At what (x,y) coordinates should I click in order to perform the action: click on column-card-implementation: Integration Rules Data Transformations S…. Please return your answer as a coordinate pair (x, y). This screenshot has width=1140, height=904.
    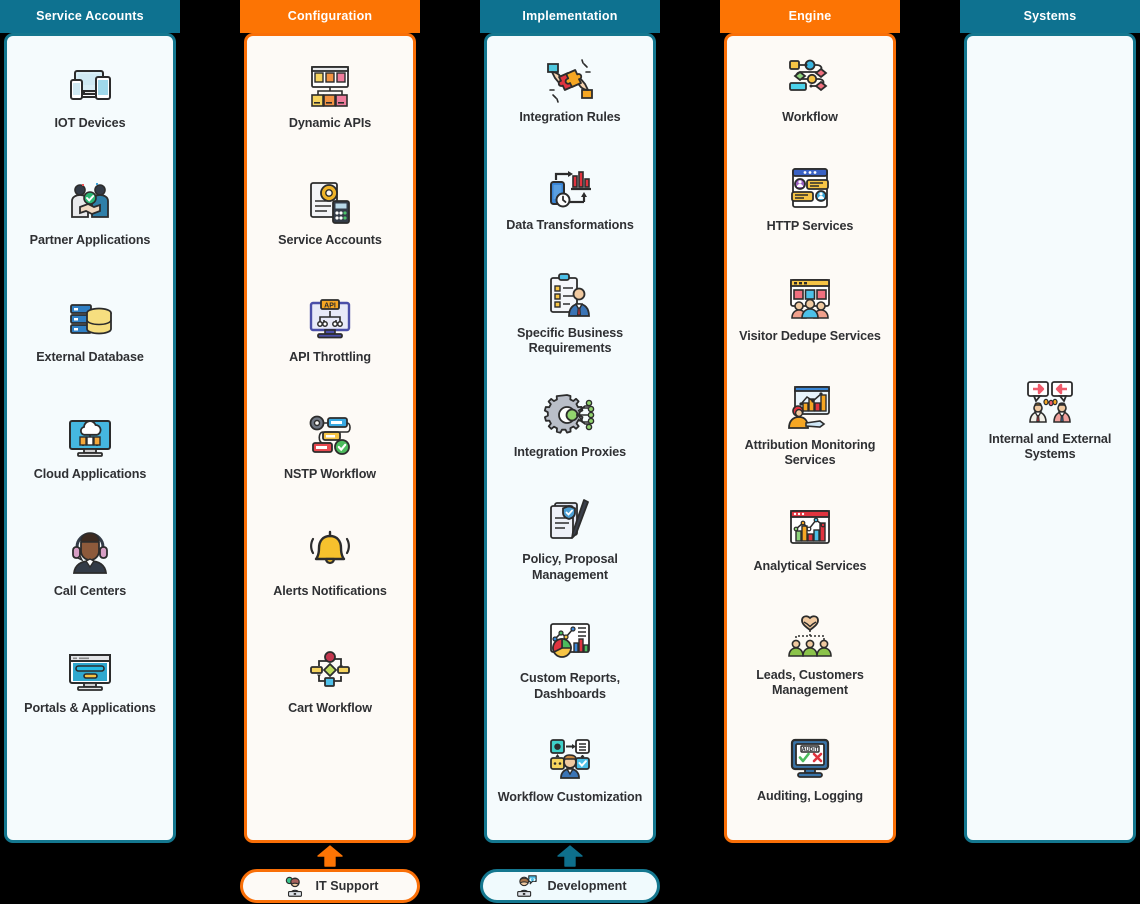
    Looking at the image, I should click on (570, 438).